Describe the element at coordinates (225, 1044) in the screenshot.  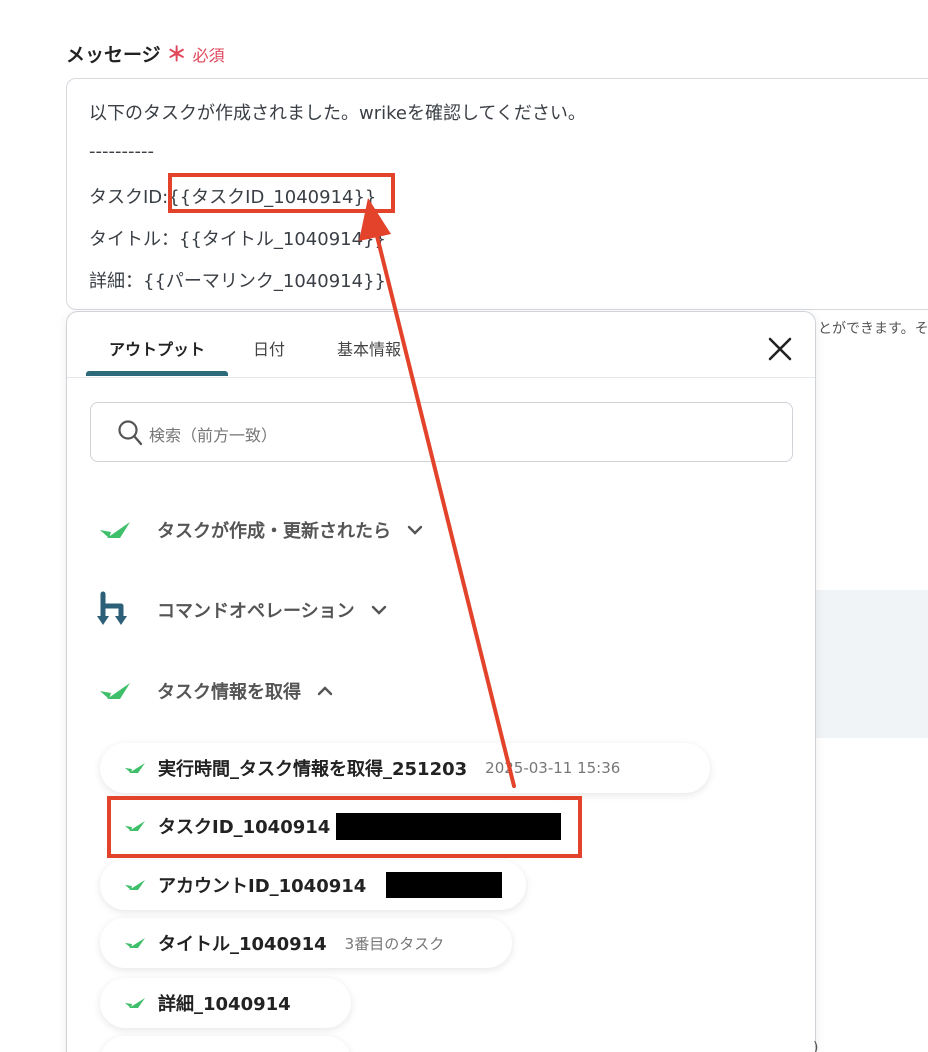
I see `output-chip-partial` at that location.